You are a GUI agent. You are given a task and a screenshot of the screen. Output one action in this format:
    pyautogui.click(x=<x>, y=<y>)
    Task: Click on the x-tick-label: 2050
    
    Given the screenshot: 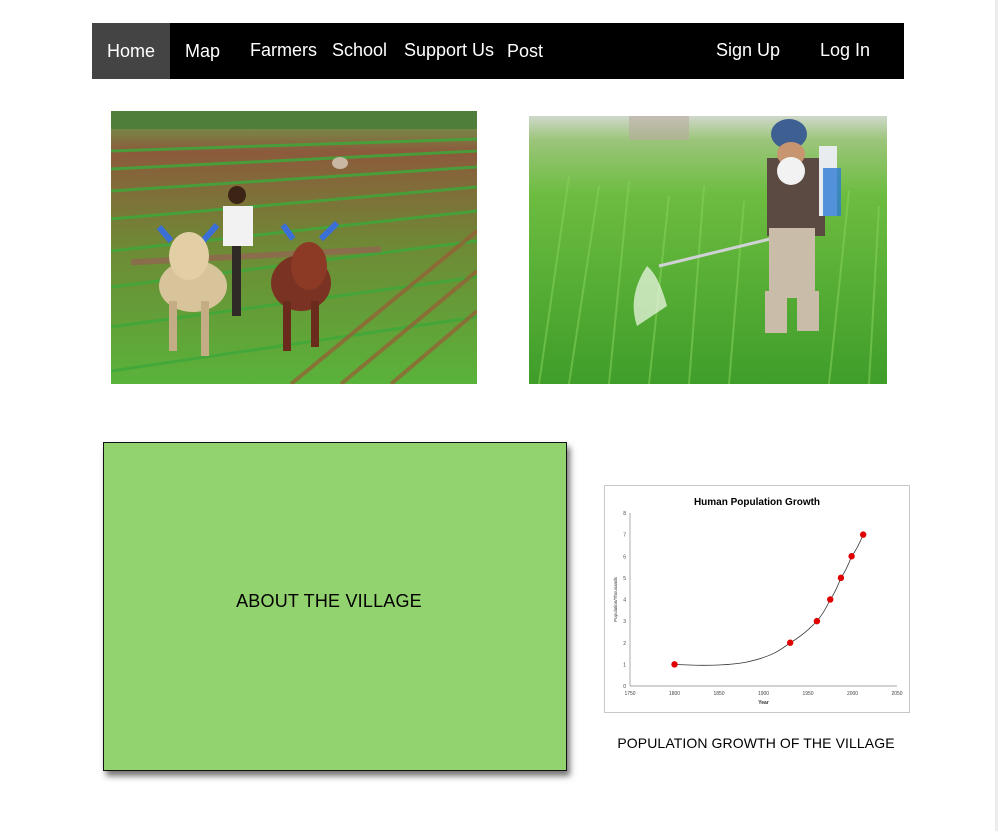 What is the action you would take?
    pyautogui.click(x=896, y=694)
    